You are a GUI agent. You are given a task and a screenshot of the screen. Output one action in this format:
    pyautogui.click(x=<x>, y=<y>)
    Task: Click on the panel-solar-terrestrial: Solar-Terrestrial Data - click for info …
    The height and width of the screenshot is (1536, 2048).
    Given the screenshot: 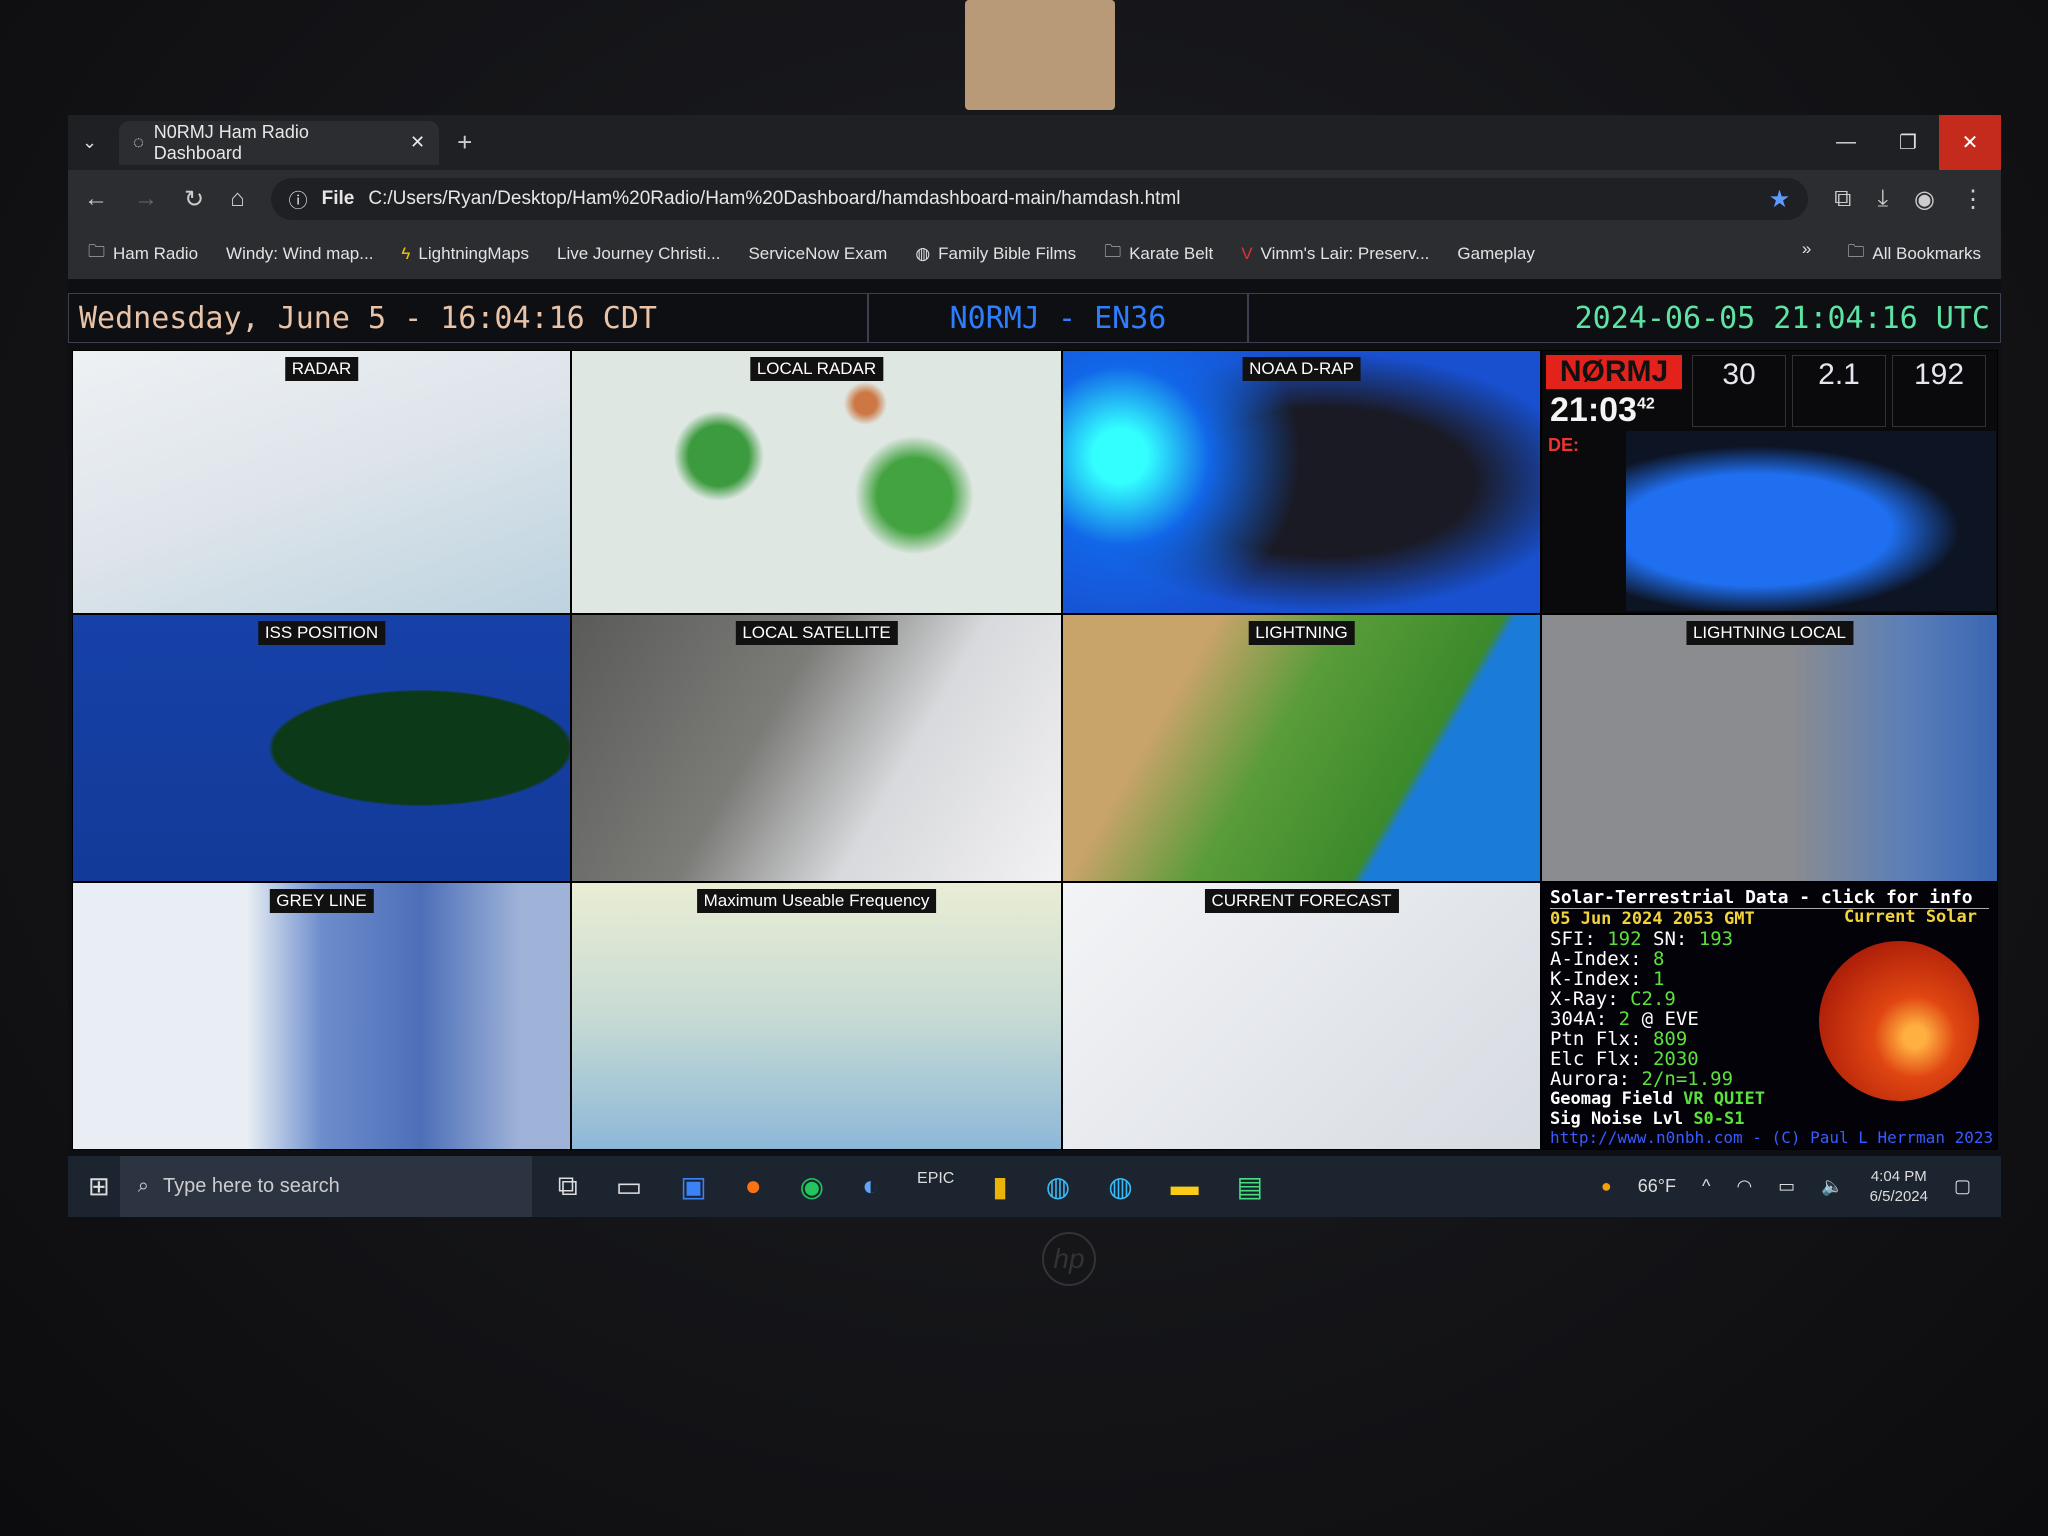 What is the action you would take?
    pyautogui.click(x=1769, y=1016)
    